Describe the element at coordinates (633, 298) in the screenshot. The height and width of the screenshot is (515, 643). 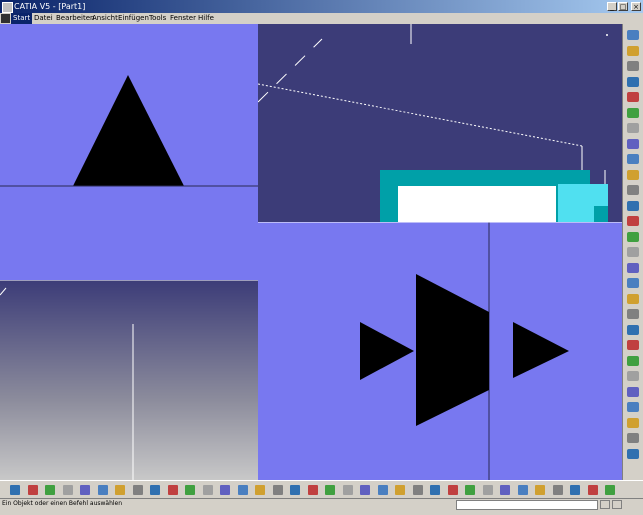
I see `thread-icon` at that location.